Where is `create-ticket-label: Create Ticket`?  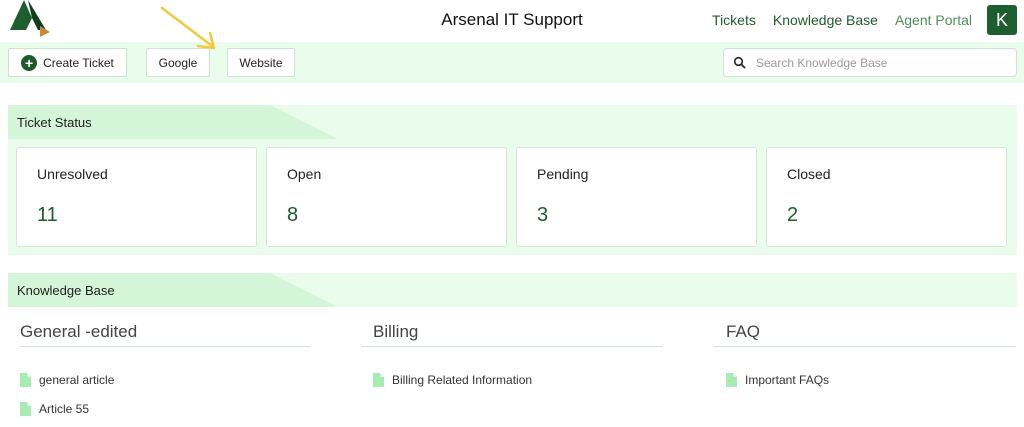 create-ticket-label: Create Ticket is located at coordinates (78, 62).